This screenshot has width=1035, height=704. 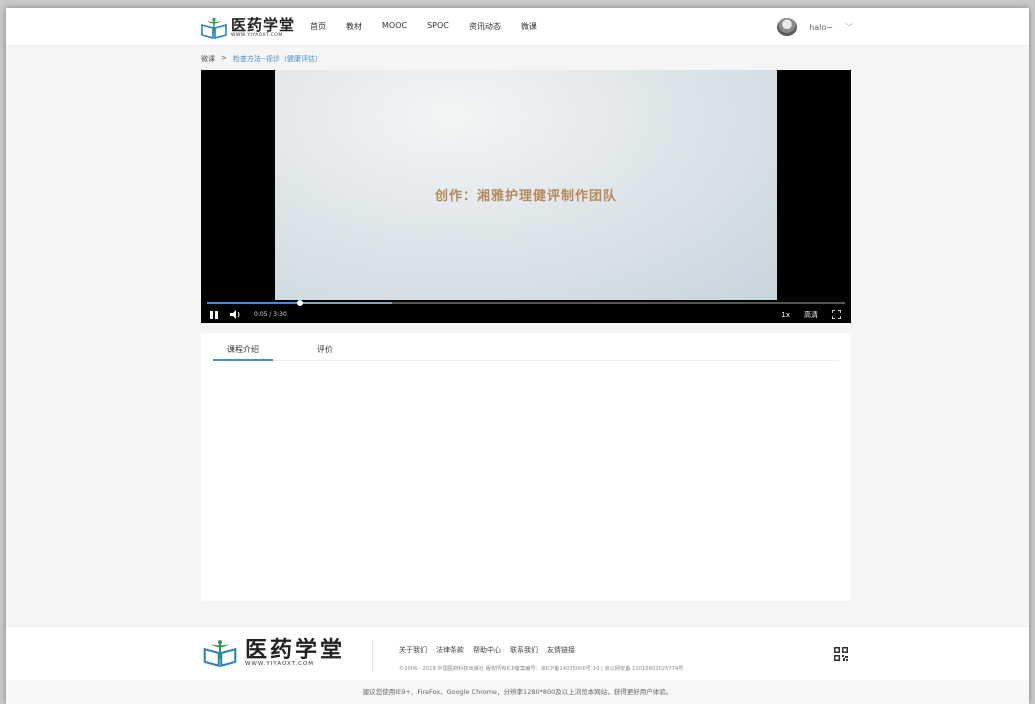 I want to click on progress-bar, so click(x=526, y=303).